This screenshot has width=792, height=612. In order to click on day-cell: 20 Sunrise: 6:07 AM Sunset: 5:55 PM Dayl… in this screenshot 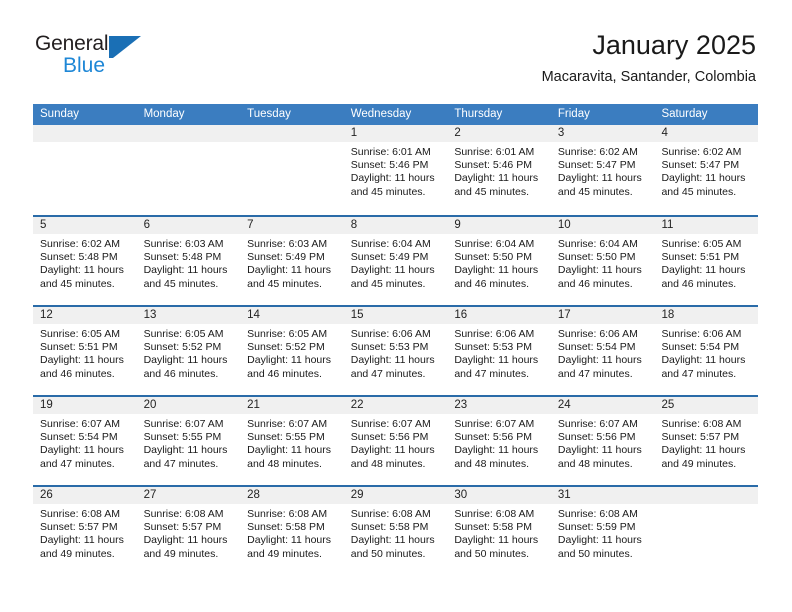, I will do `click(188, 441)`.